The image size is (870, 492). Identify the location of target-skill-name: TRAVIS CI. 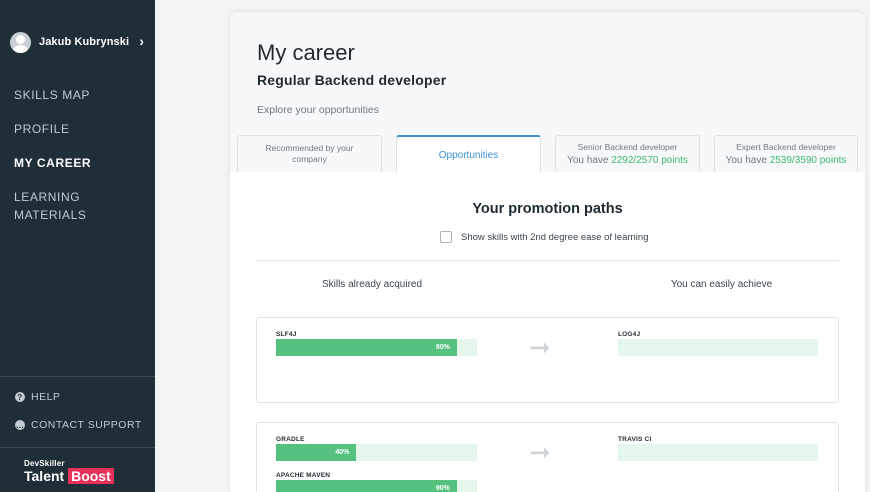
(635, 439).